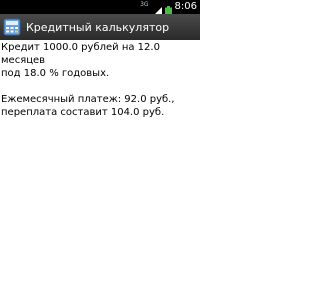  I want to click on loan-summary-line-2: под 18.0 % годовых., so click(55, 73).